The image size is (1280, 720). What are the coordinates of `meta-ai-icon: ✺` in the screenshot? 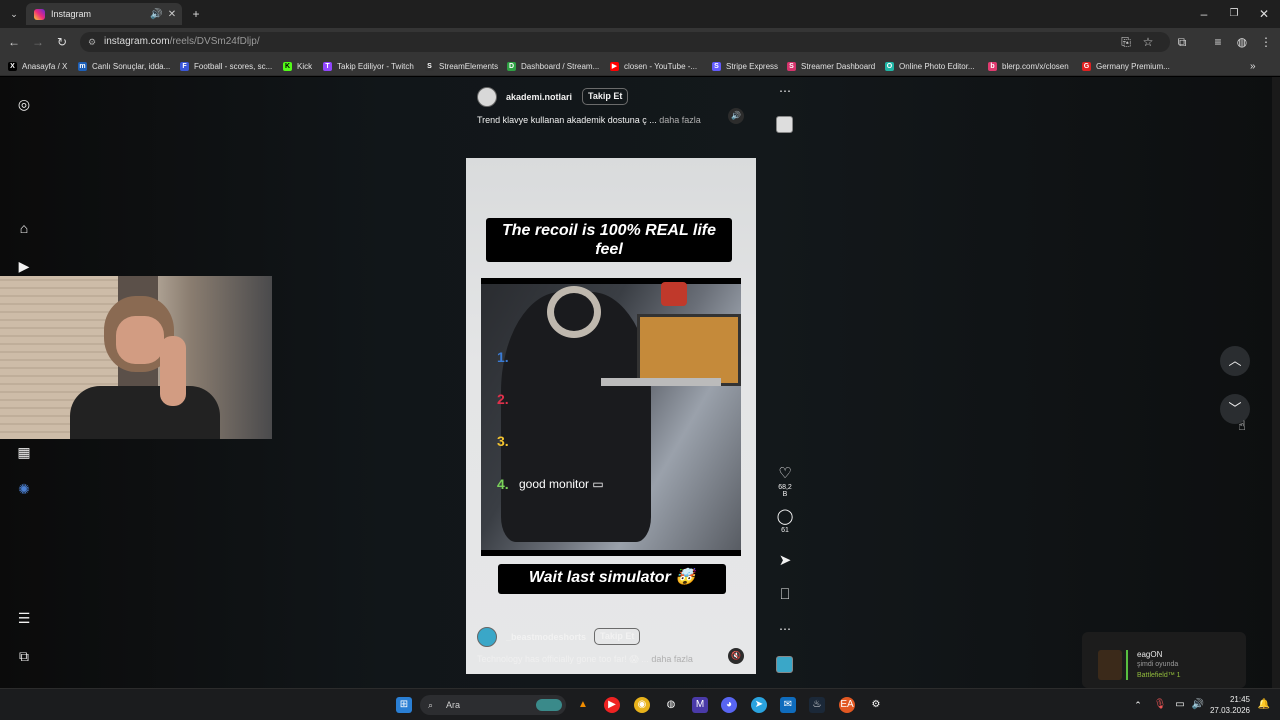 It's located at (24, 489).